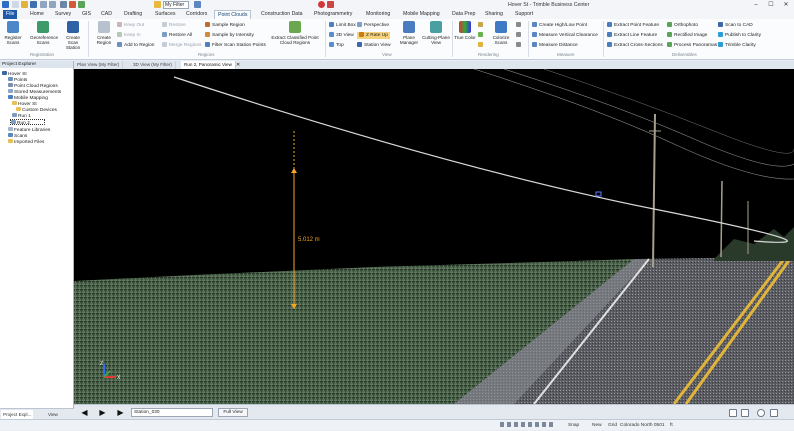  What do you see at coordinates (196, 14) in the screenshot?
I see `tab-corridors: Corridors` at bounding box center [196, 14].